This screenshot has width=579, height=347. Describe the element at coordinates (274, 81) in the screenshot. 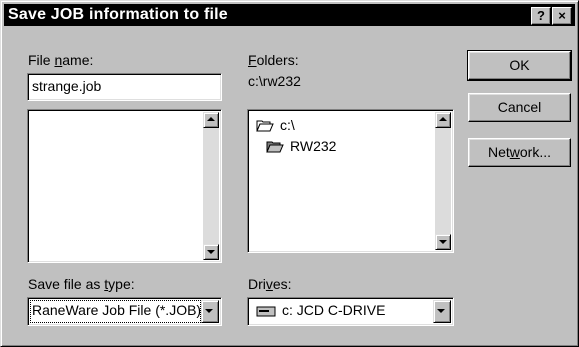

I see `current-path: c:\rw232` at that location.